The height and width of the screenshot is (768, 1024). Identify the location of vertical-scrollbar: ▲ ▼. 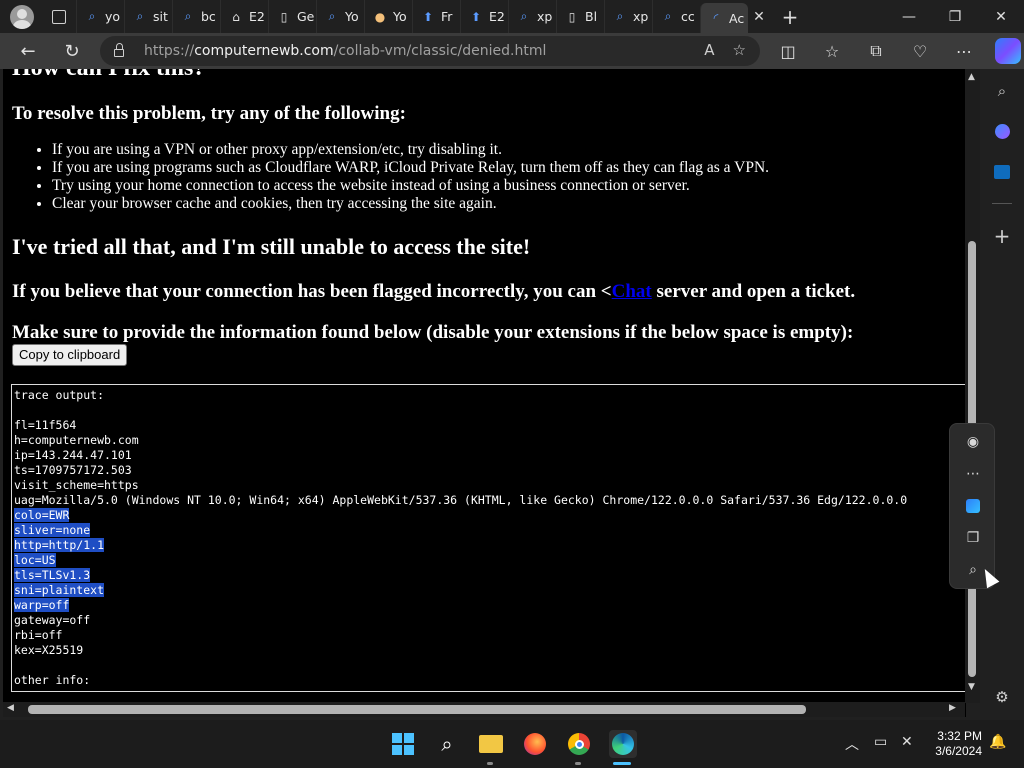
(972, 386).